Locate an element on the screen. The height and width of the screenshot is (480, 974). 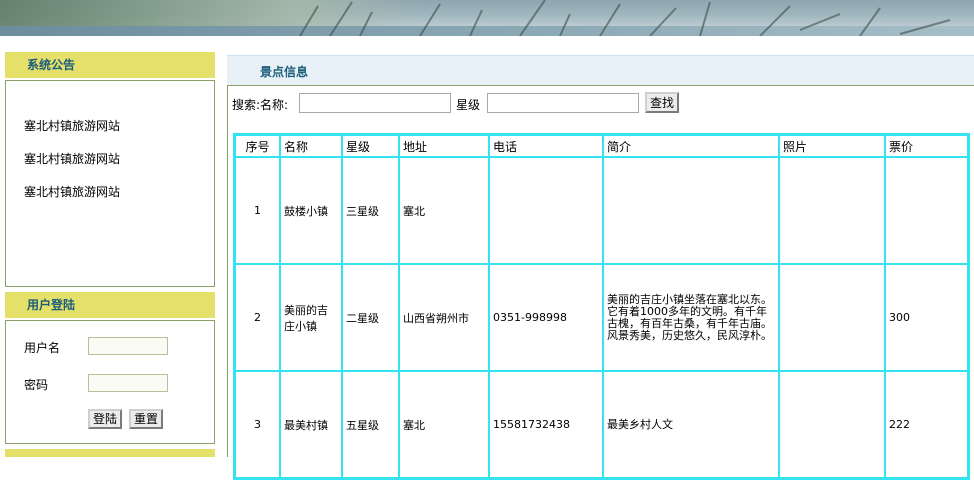
notice-title: 系统公告 is located at coordinates (51, 65).